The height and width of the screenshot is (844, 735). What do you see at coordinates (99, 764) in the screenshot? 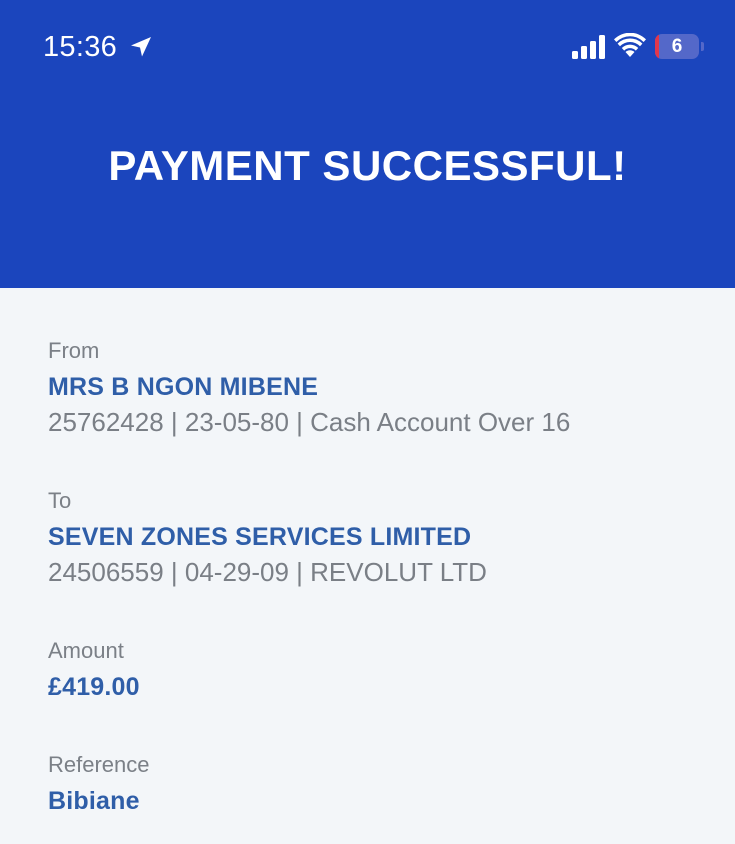
I see `reference-label: Reference` at bounding box center [99, 764].